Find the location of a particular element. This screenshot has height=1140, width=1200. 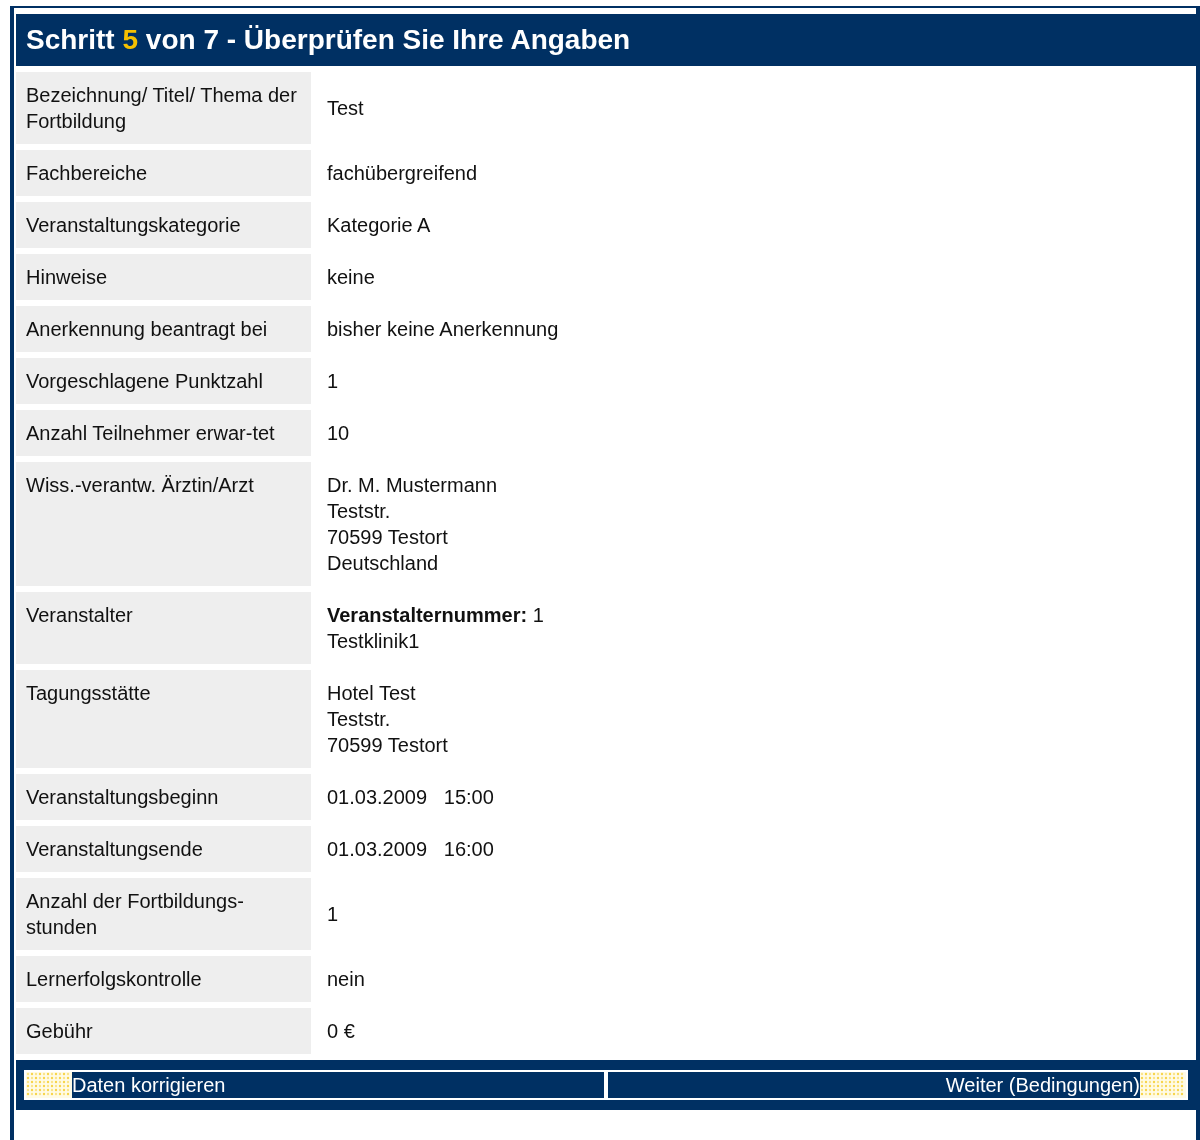

field-value: 10 is located at coordinates (339, 433).